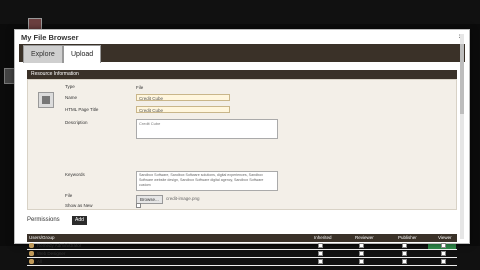 This screenshot has width=480, height=270. Describe the element at coordinates (183, 97) in the screenshot. I see `name-field: Credit Cube` at that location.